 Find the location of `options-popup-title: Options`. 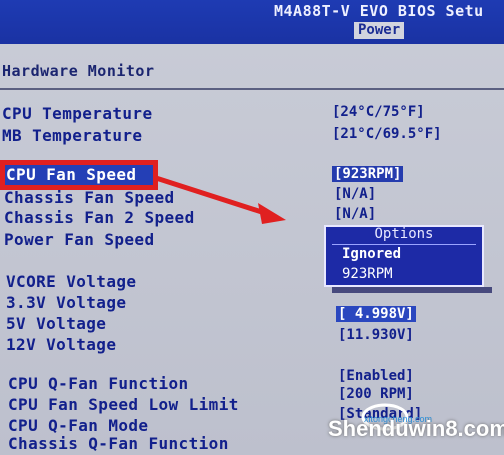

options-popup-title: Options is located at coordinates (404, 234).